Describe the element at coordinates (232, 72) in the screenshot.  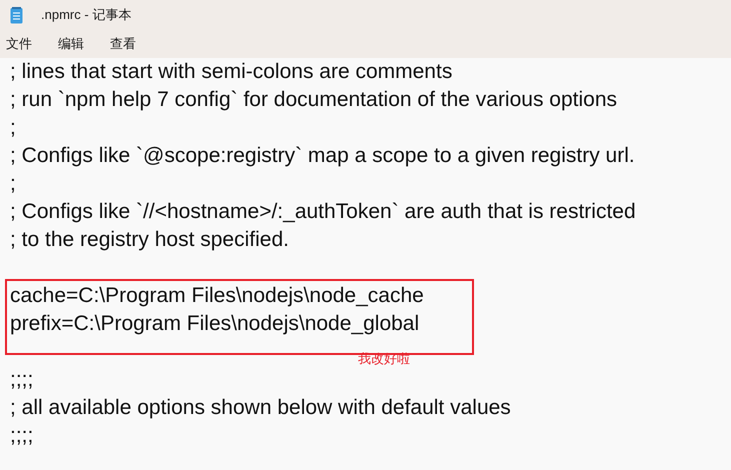
I see `text-line: ; lines that start with semi-colons are comments` at that location.